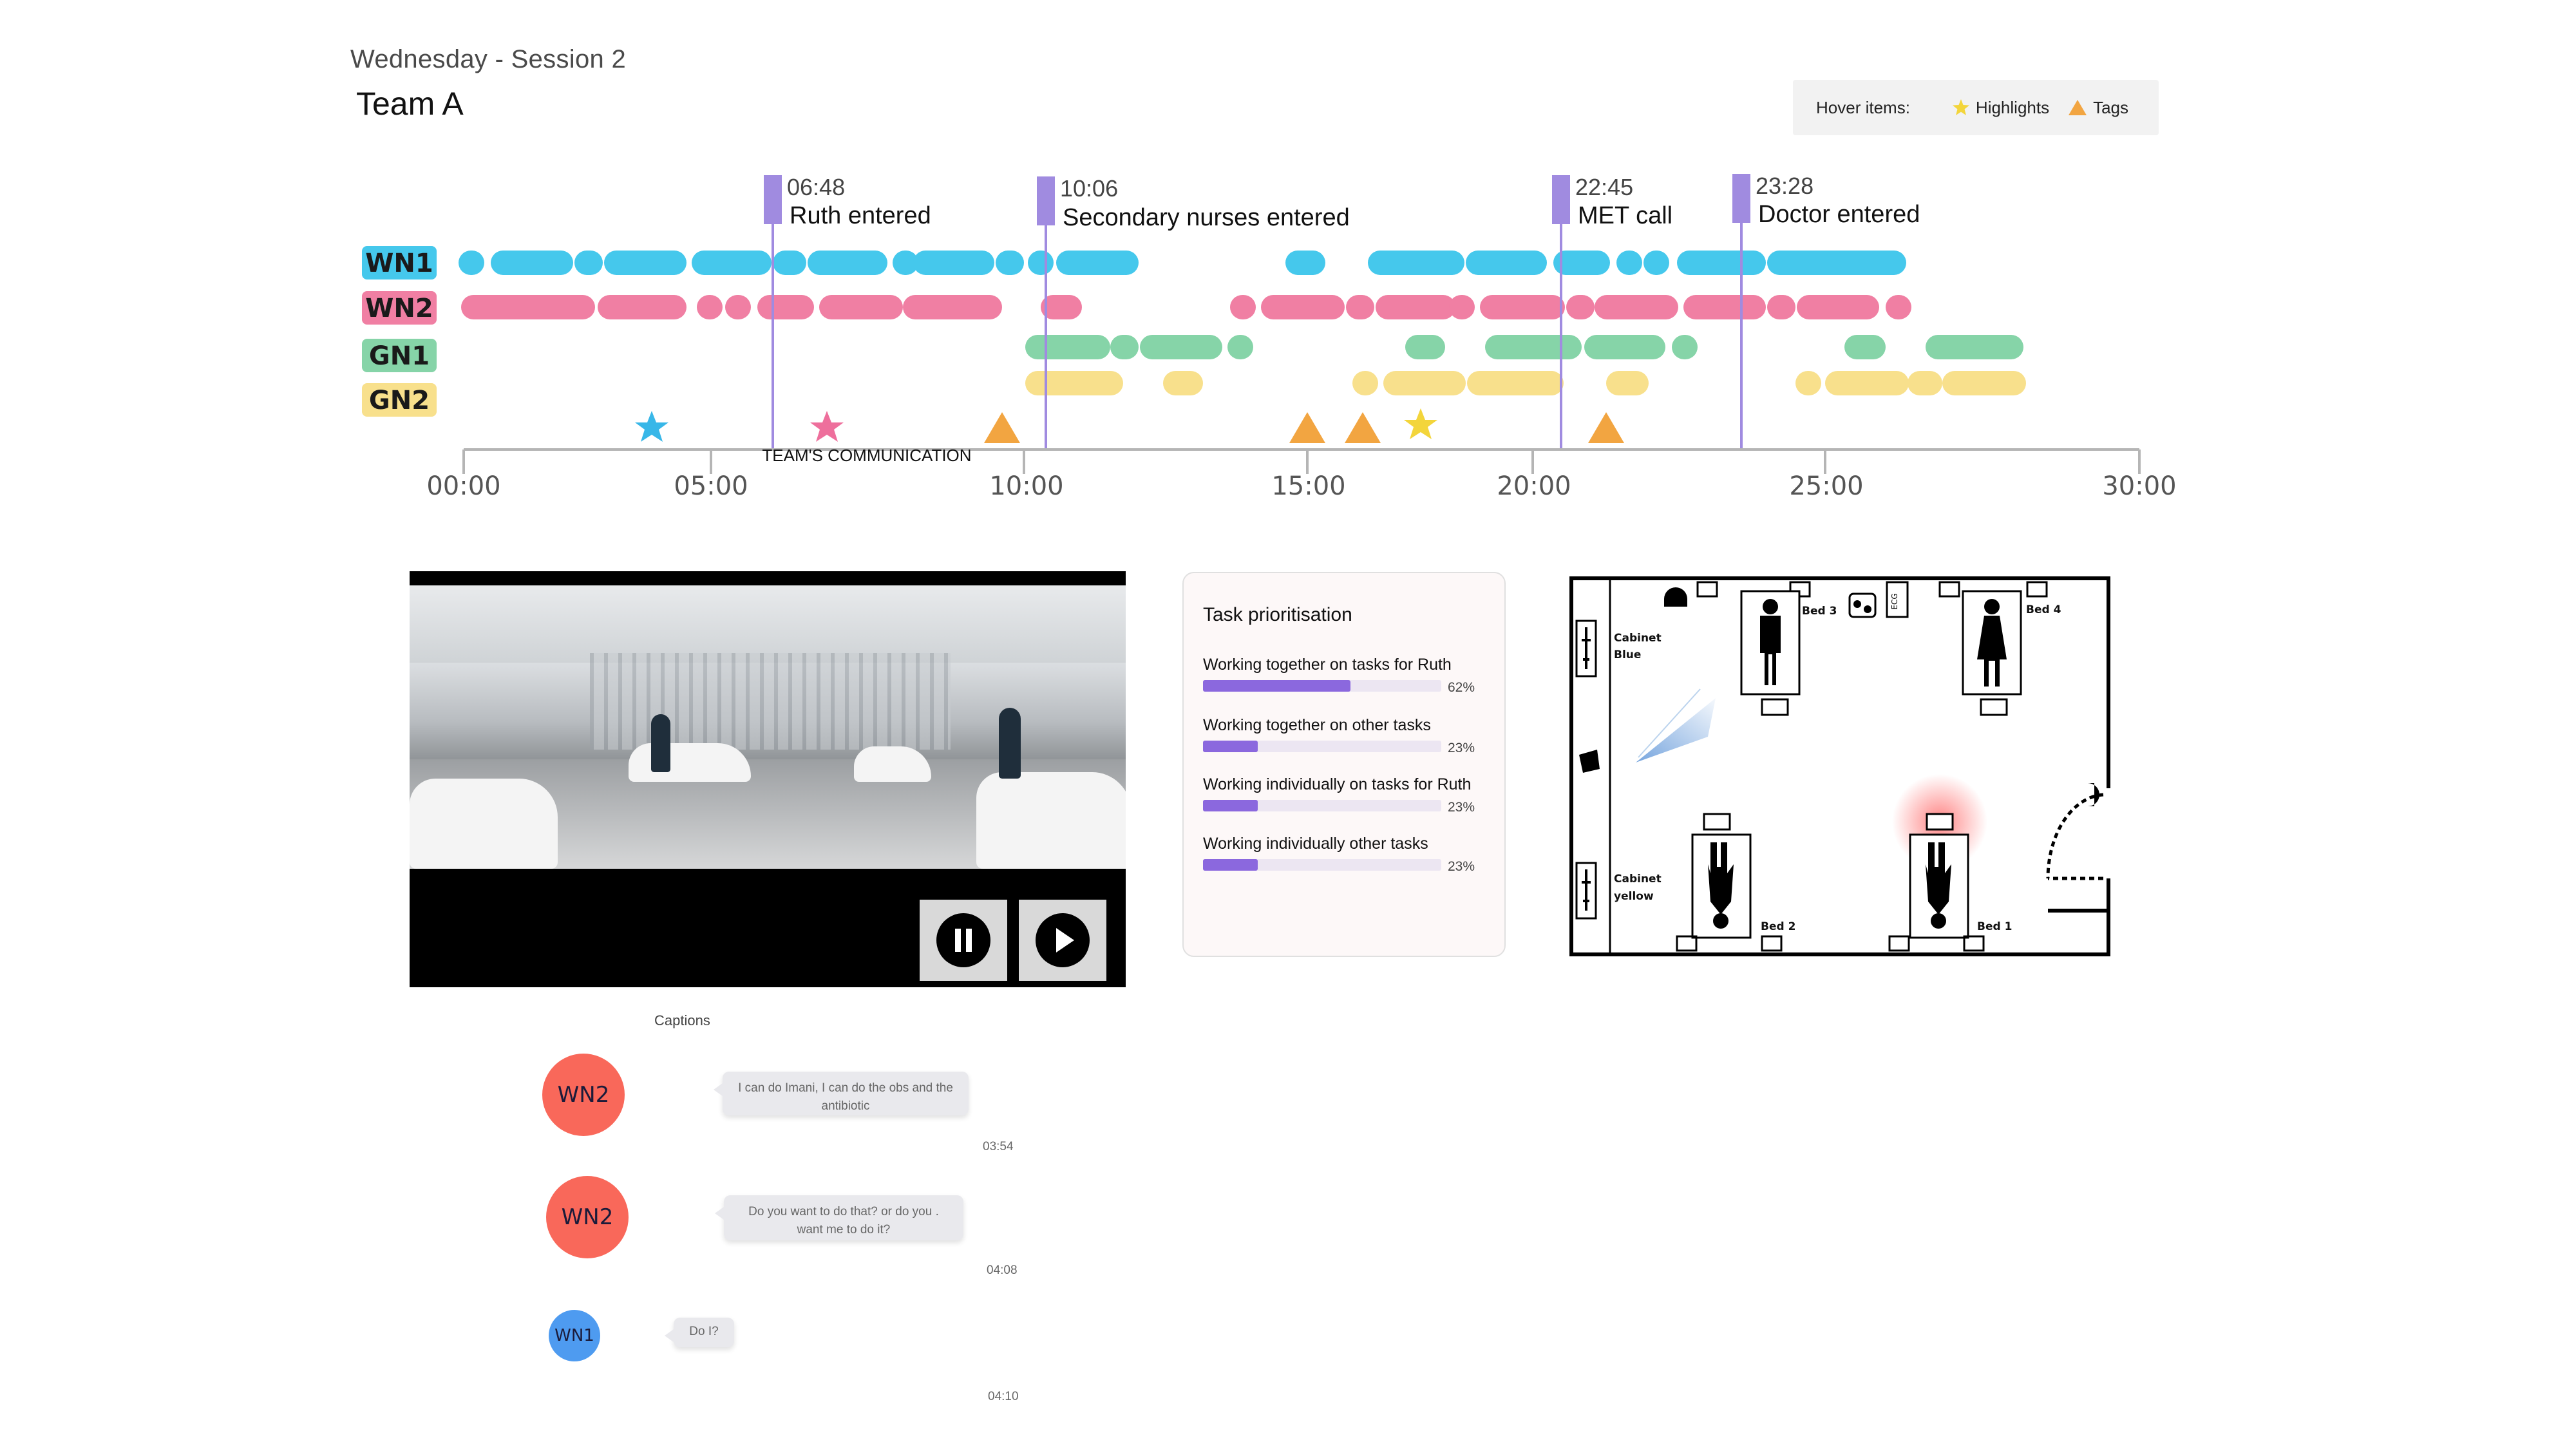 The height and width of the screenshot is (1449, 2576). Describe the element at coordinates (1634, 897) in the screenshot. I see `cabinet-yellow-sub: yellow` at that location.